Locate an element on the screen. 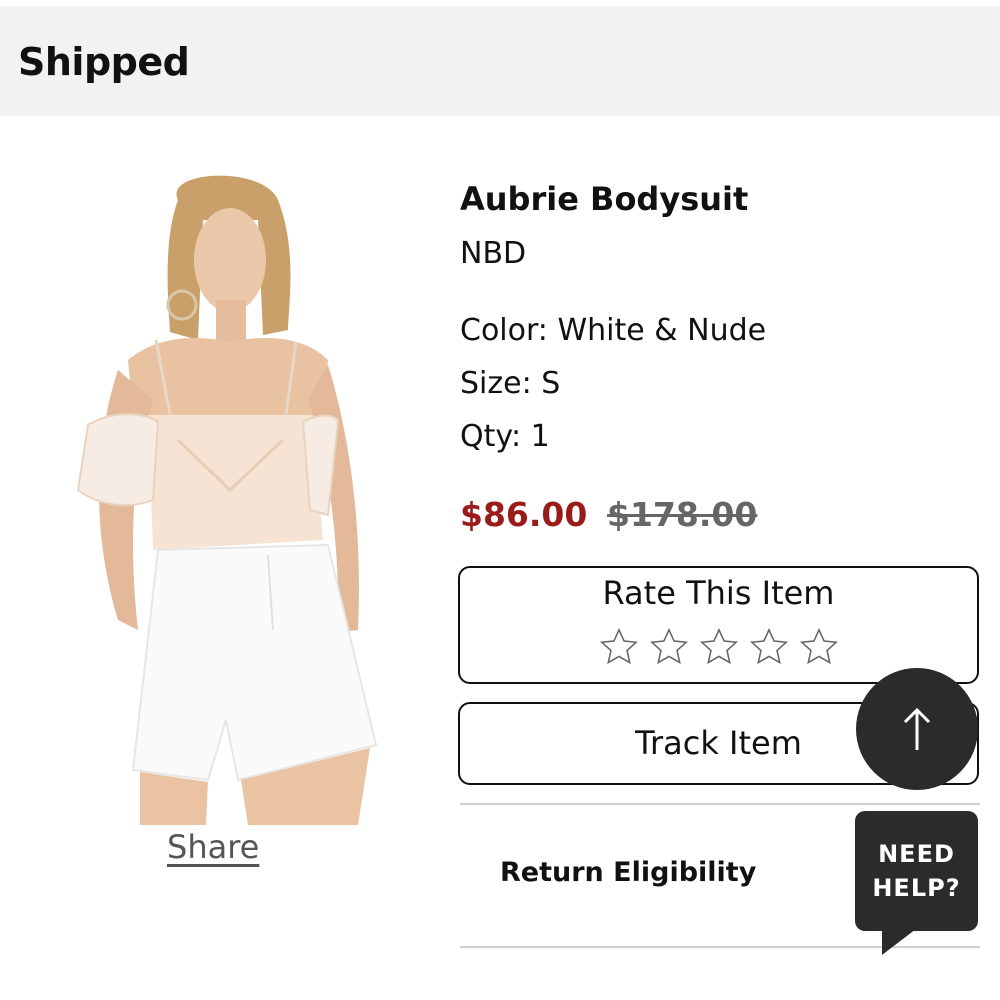 Image resolution: width=1000 pixels, height=1000 pixels. share-link: Share is located at coordinates (213, 847).